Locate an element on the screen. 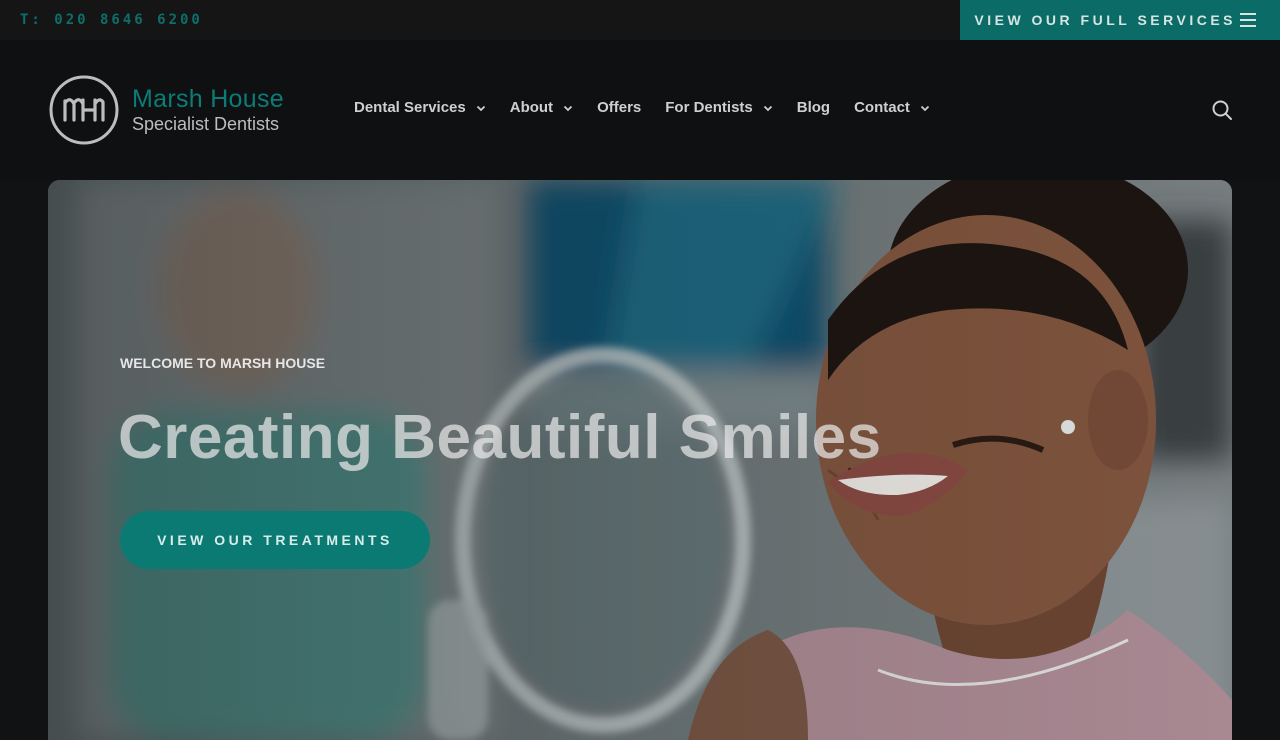  logo: Marsh House Specialist Dentists is located at coordinates (166, 110).